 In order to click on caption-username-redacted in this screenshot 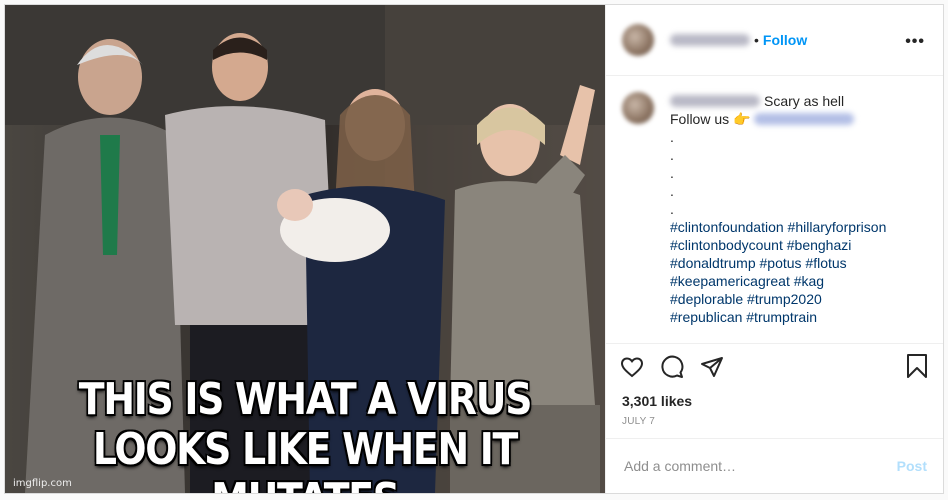, I will do `click(715, 101)`.